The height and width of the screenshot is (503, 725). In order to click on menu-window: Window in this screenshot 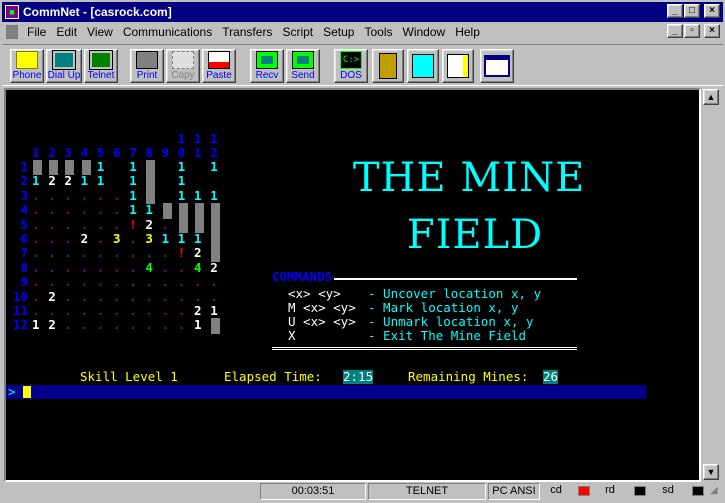, I will do `click(424, 32)`.